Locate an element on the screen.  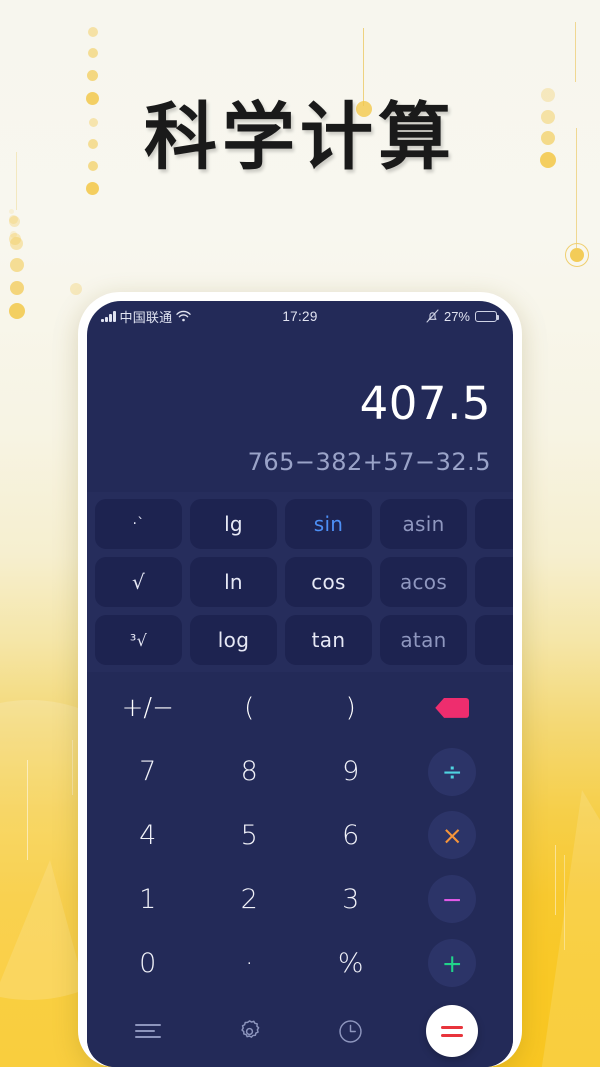
equals-bars is located at coordinates (452, 1031).